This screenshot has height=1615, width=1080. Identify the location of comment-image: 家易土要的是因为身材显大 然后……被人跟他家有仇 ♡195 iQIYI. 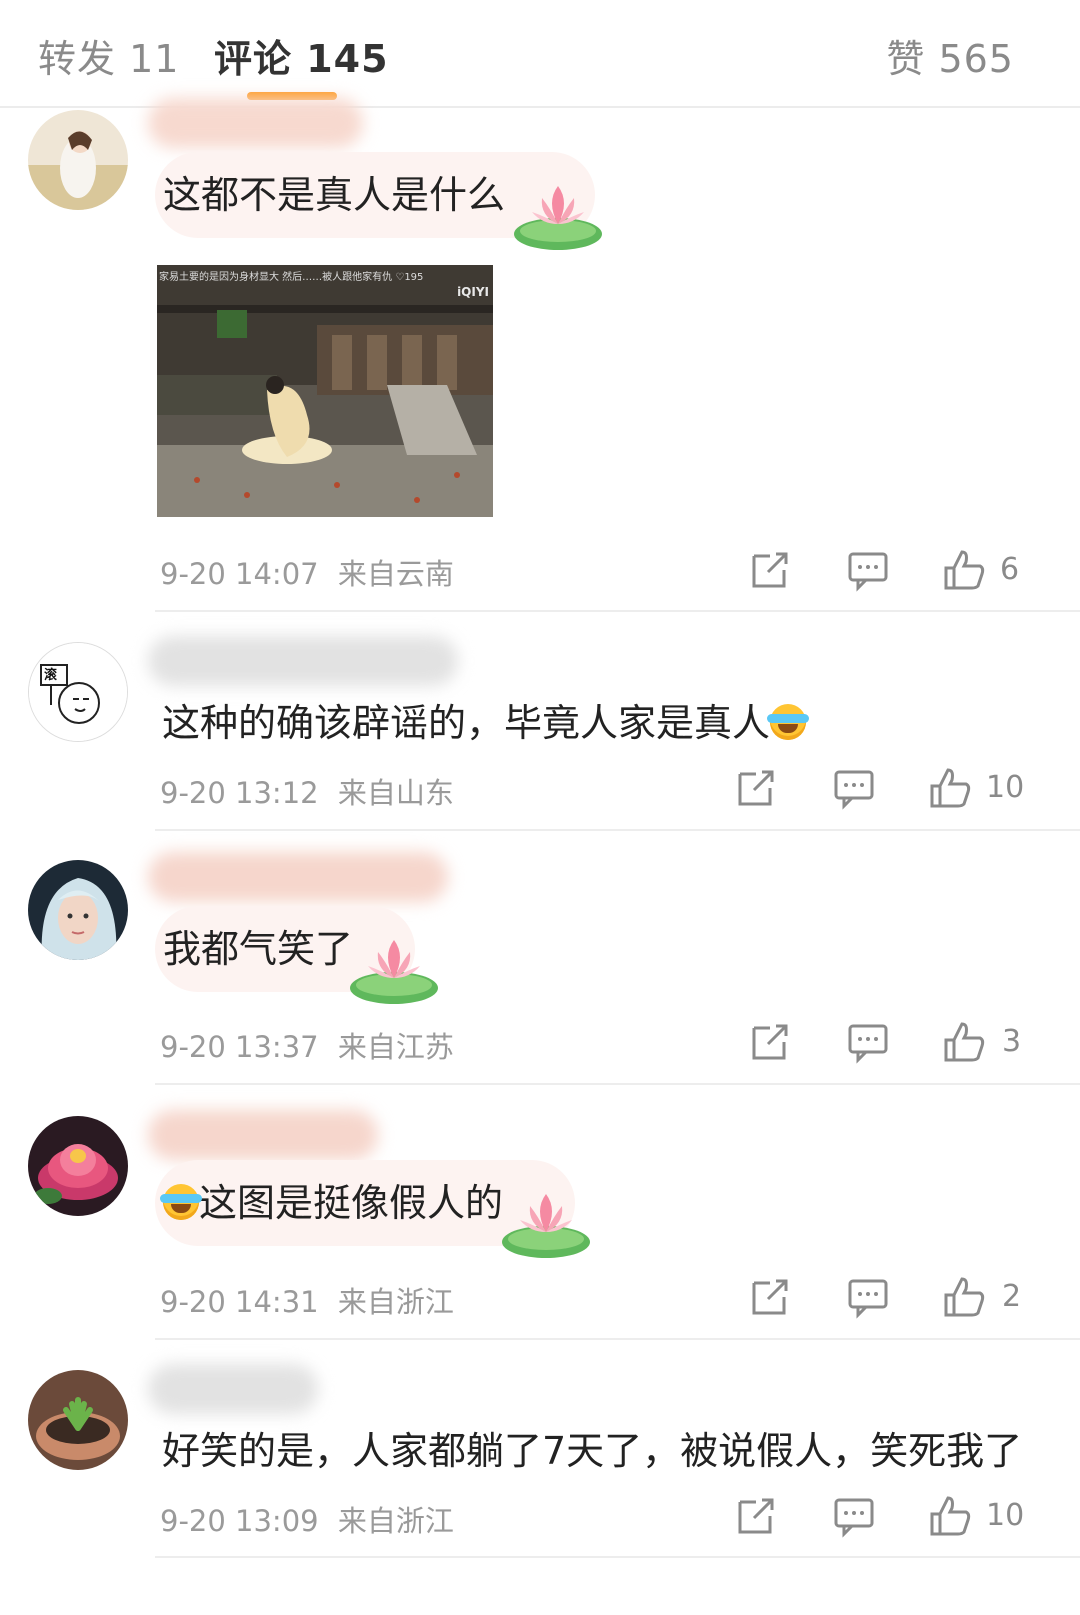
(325, 391).